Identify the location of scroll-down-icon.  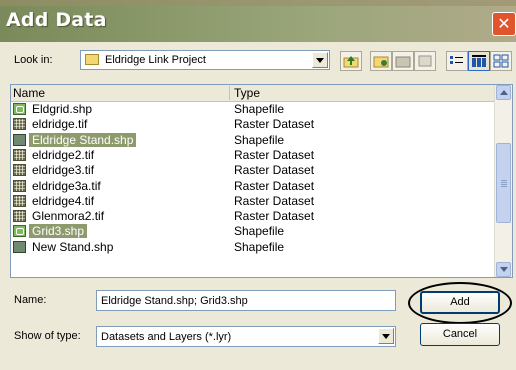
(503, 269).